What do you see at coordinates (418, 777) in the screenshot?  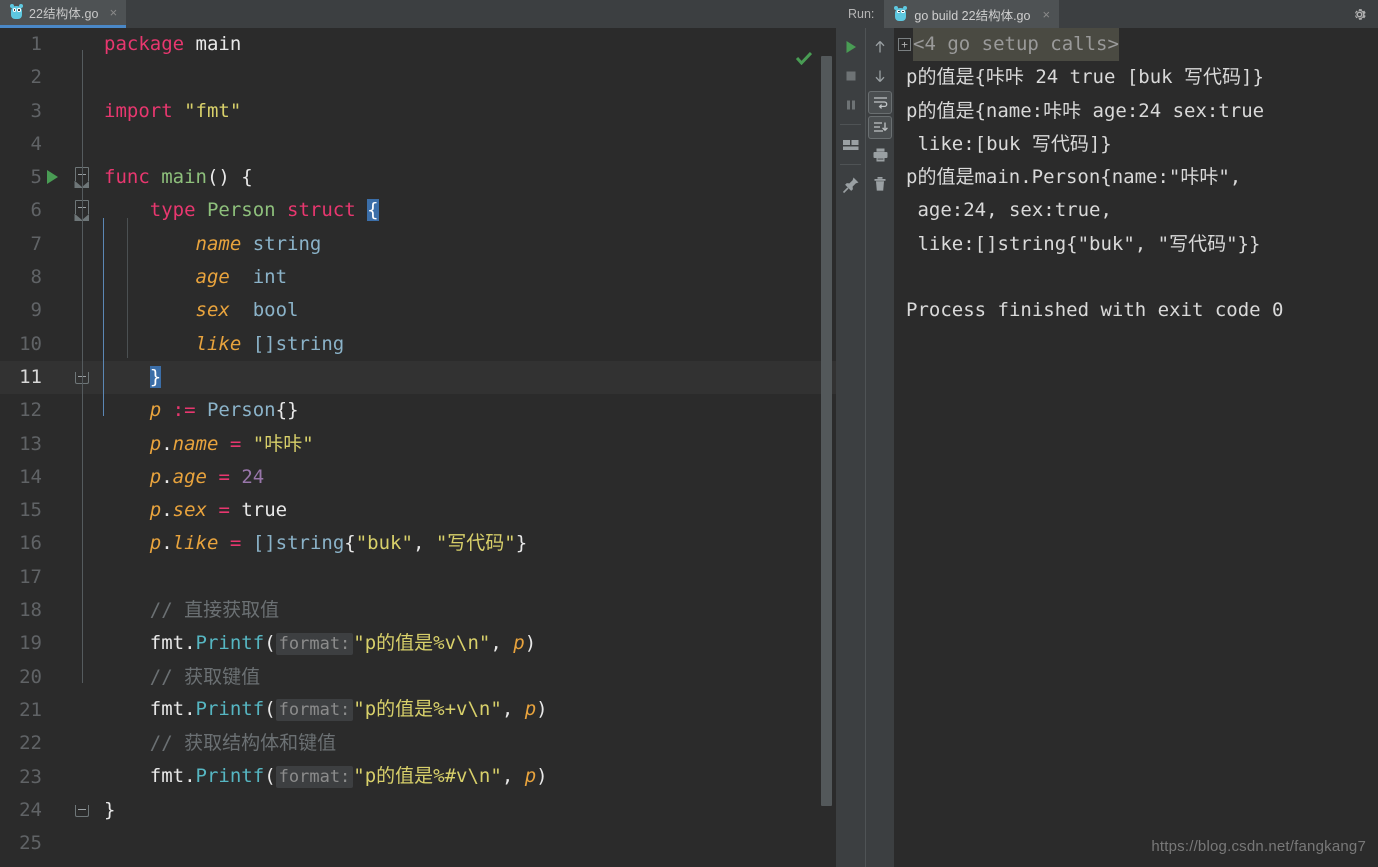 I see `code-line-23: 23 fmt.Printf(format: "p的值是%#v\n", p)` at bounding box center [418, 777].